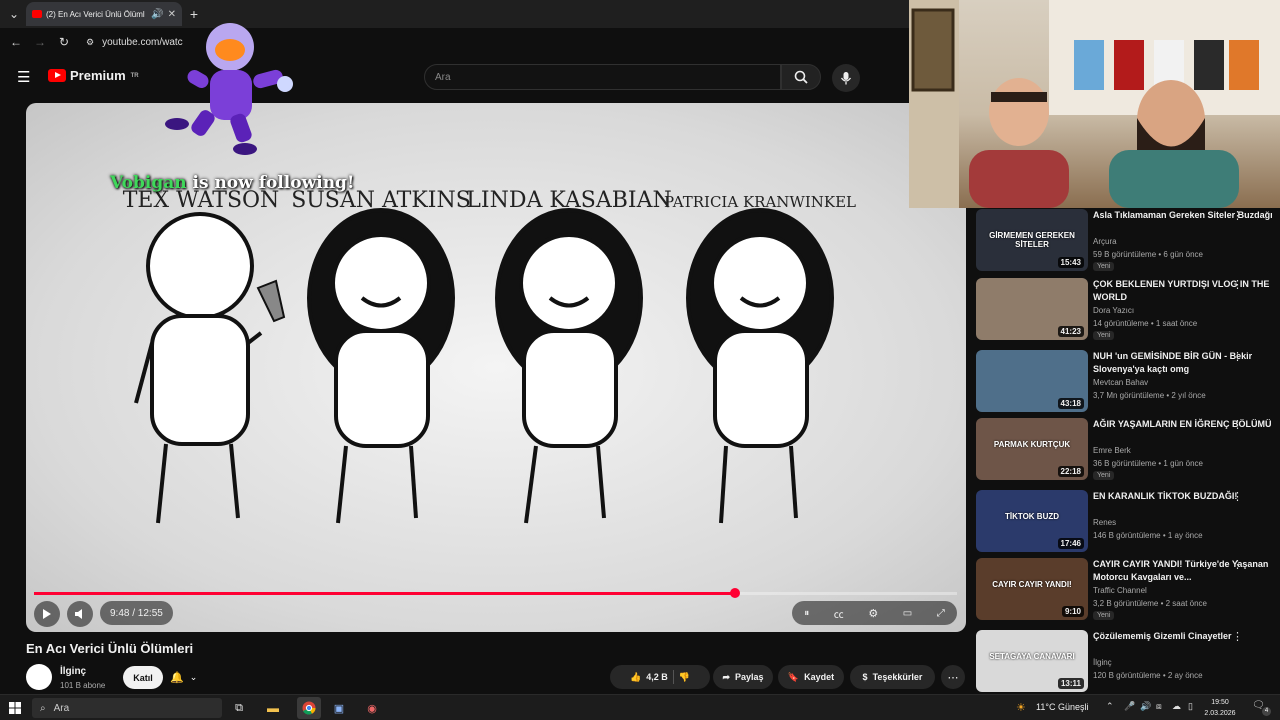  Describe the element at coordinates (941, 613) in the screenshot. I see `fullscreen-icon: ⤢` at that location.